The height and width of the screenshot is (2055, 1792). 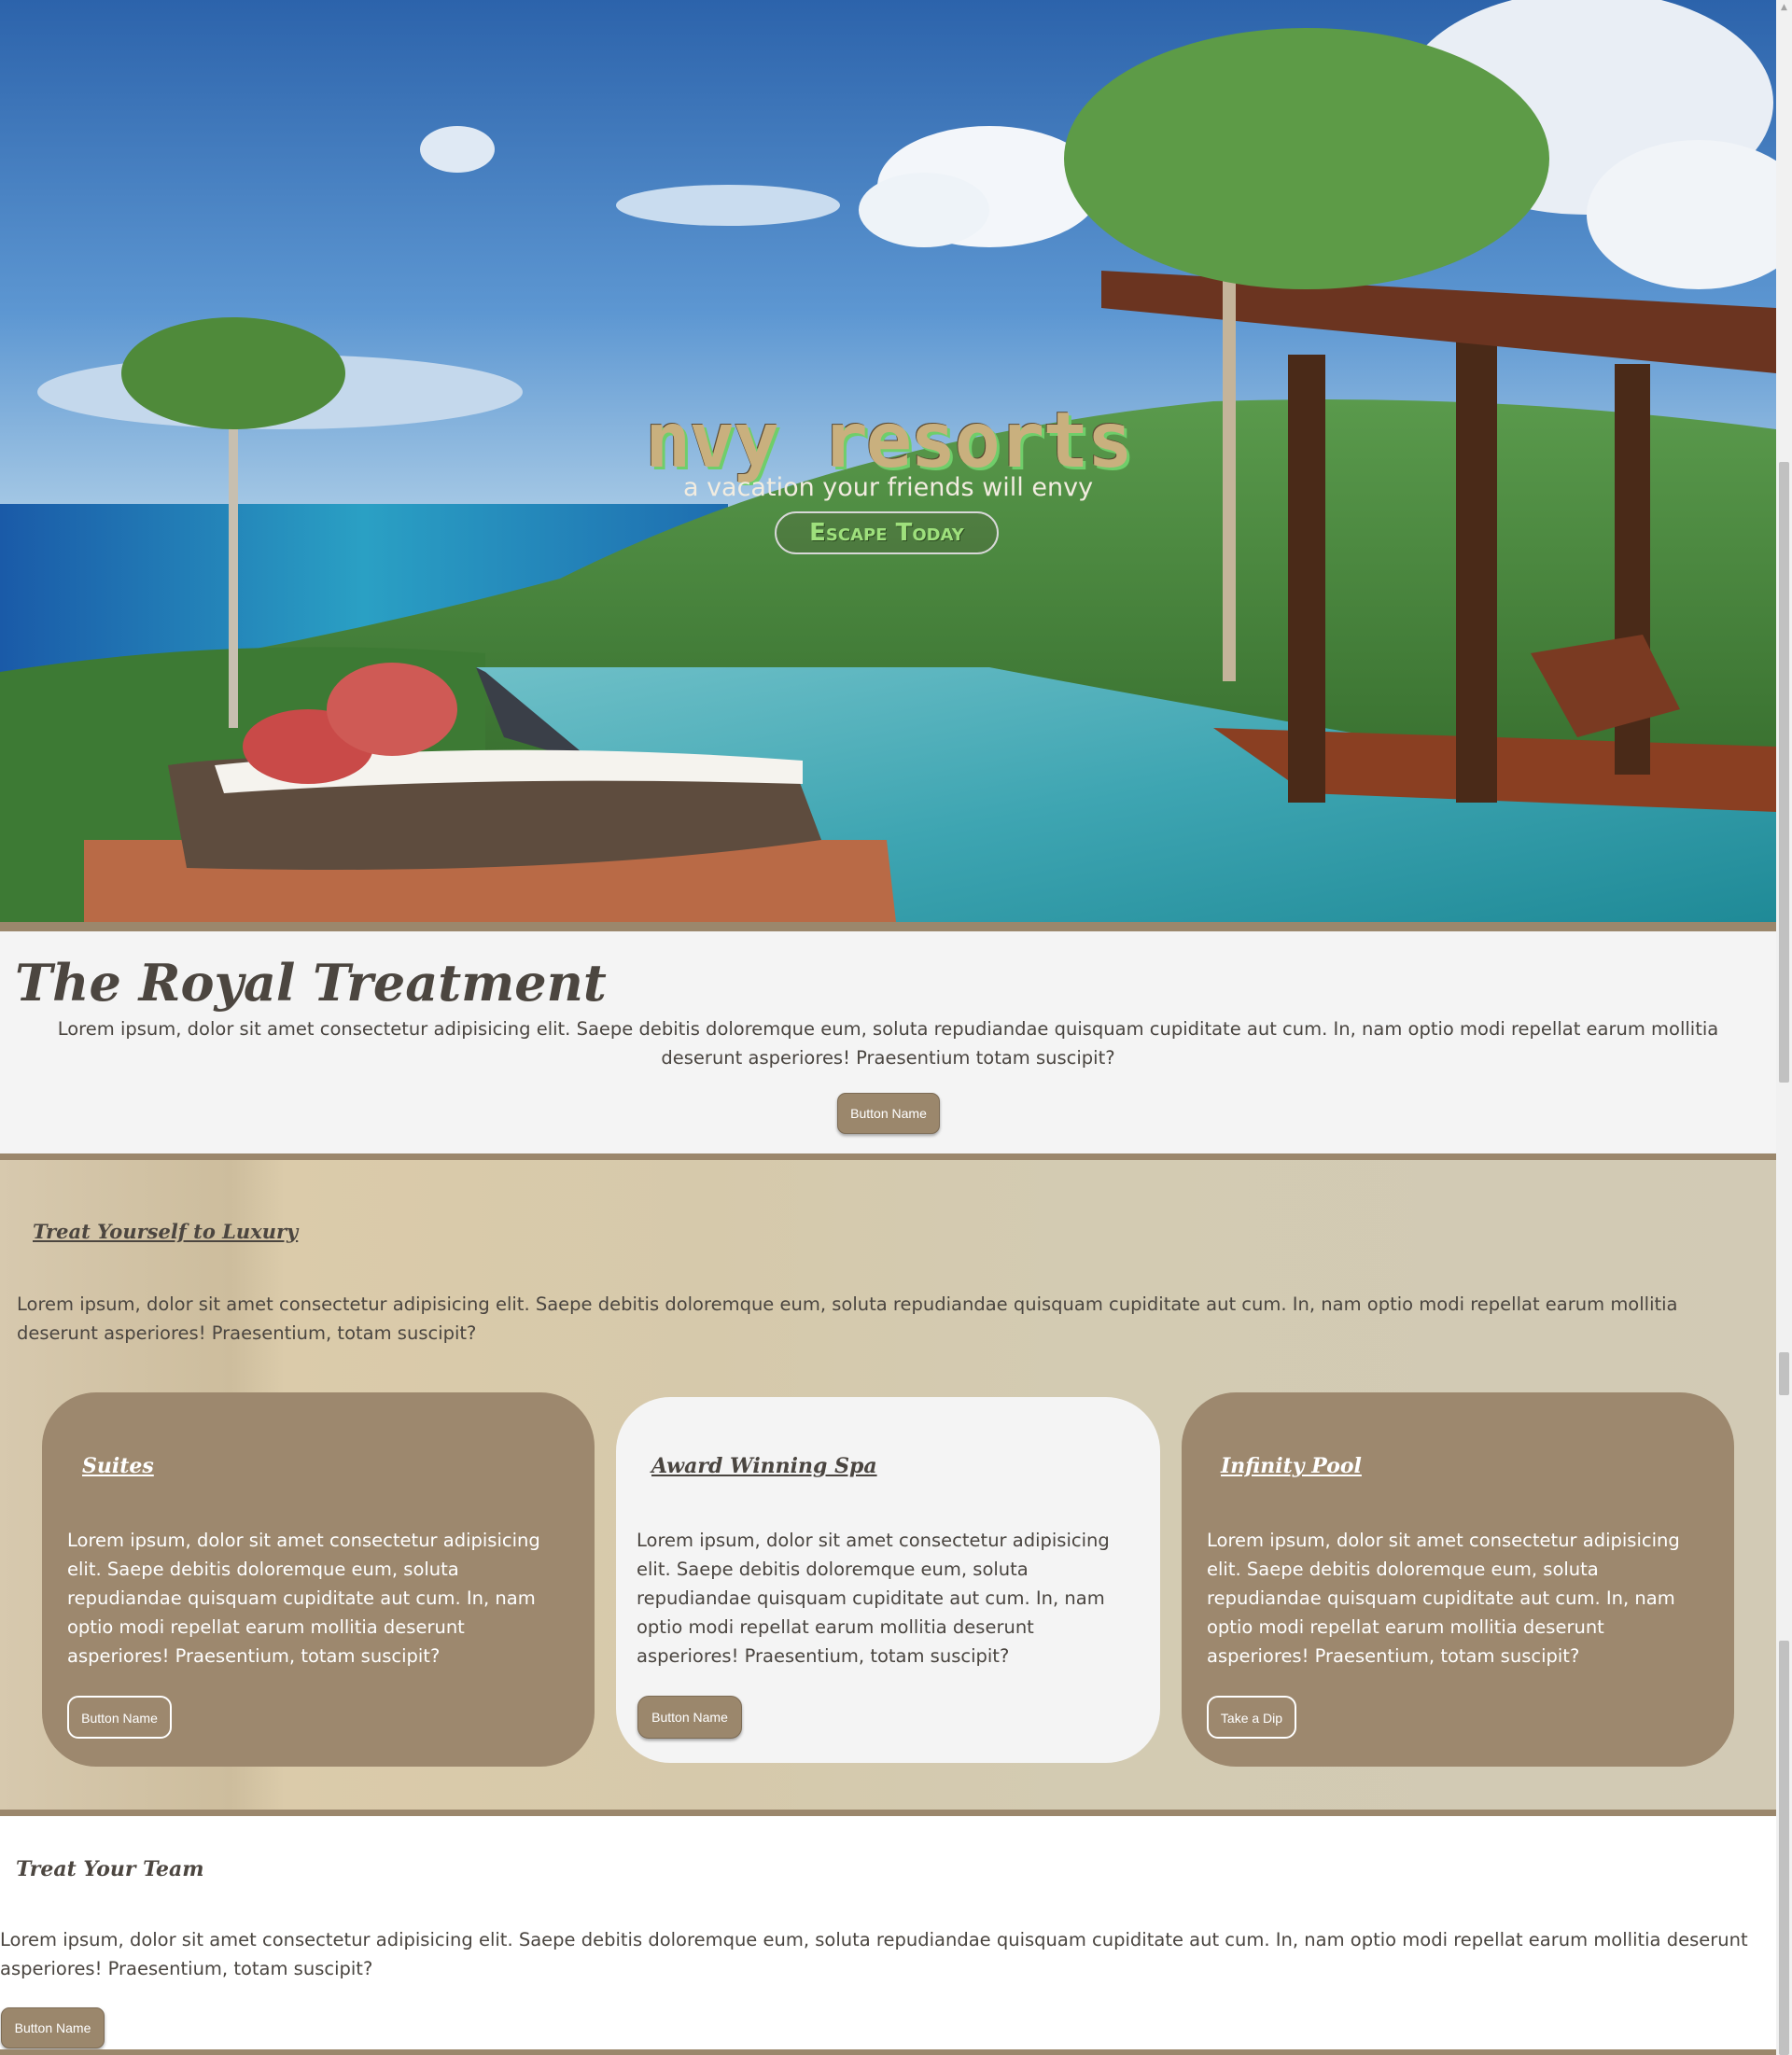 What do you see at coordinates (887, 532) in the screenshot?
I see `escape-today-button: Escape Today` at bounding box center [887, 532].